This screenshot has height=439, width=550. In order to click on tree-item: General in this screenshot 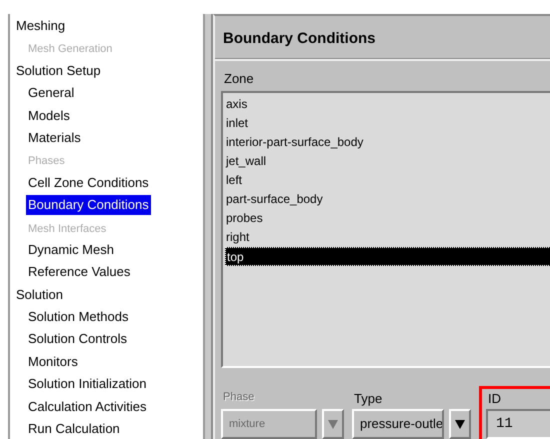, I will do `click(51, 93)`.